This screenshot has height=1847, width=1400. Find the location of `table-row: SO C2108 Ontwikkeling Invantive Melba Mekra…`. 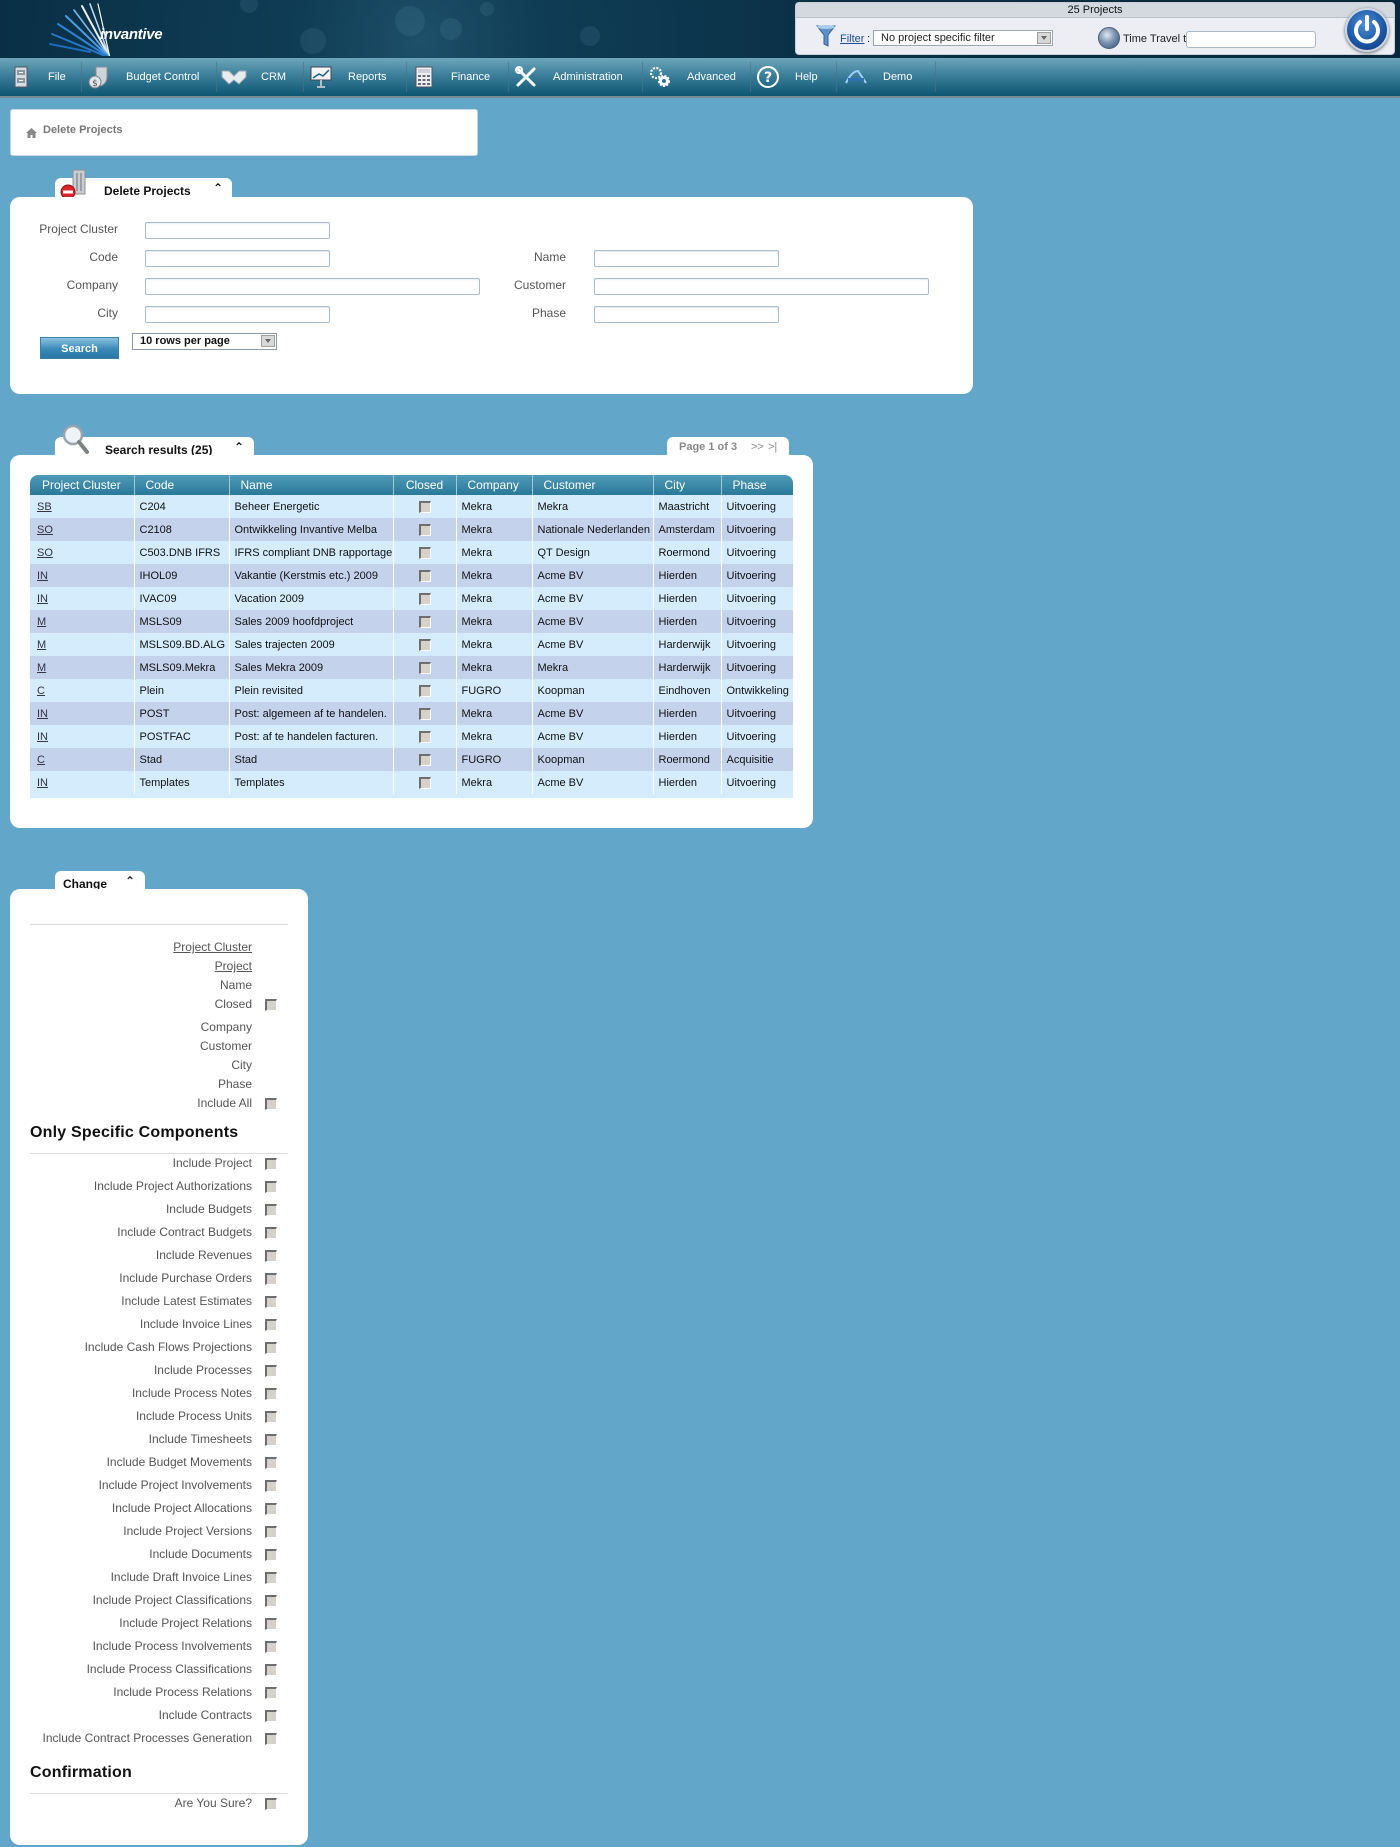

table-row: SO C2108 Ontwikkeling Invantive Melba Mekra… is located at coordinates (411, 529).